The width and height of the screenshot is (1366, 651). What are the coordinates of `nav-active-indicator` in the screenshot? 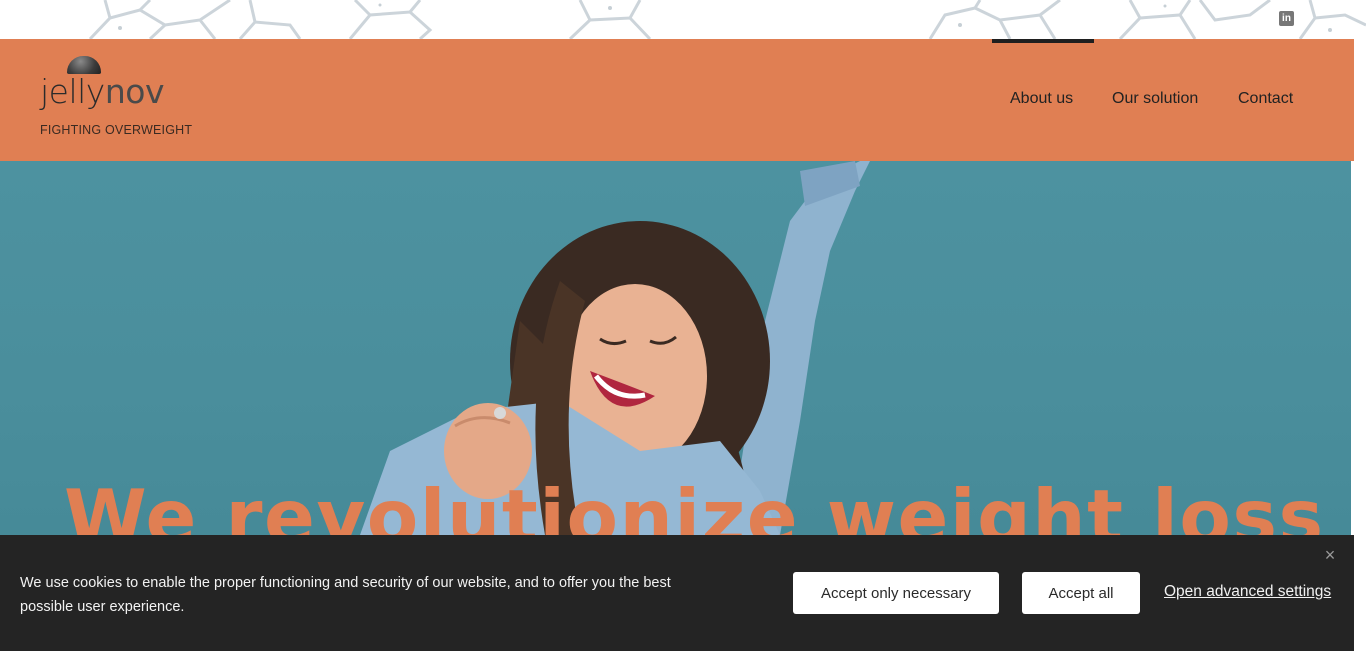 It's located at (1043, 41).